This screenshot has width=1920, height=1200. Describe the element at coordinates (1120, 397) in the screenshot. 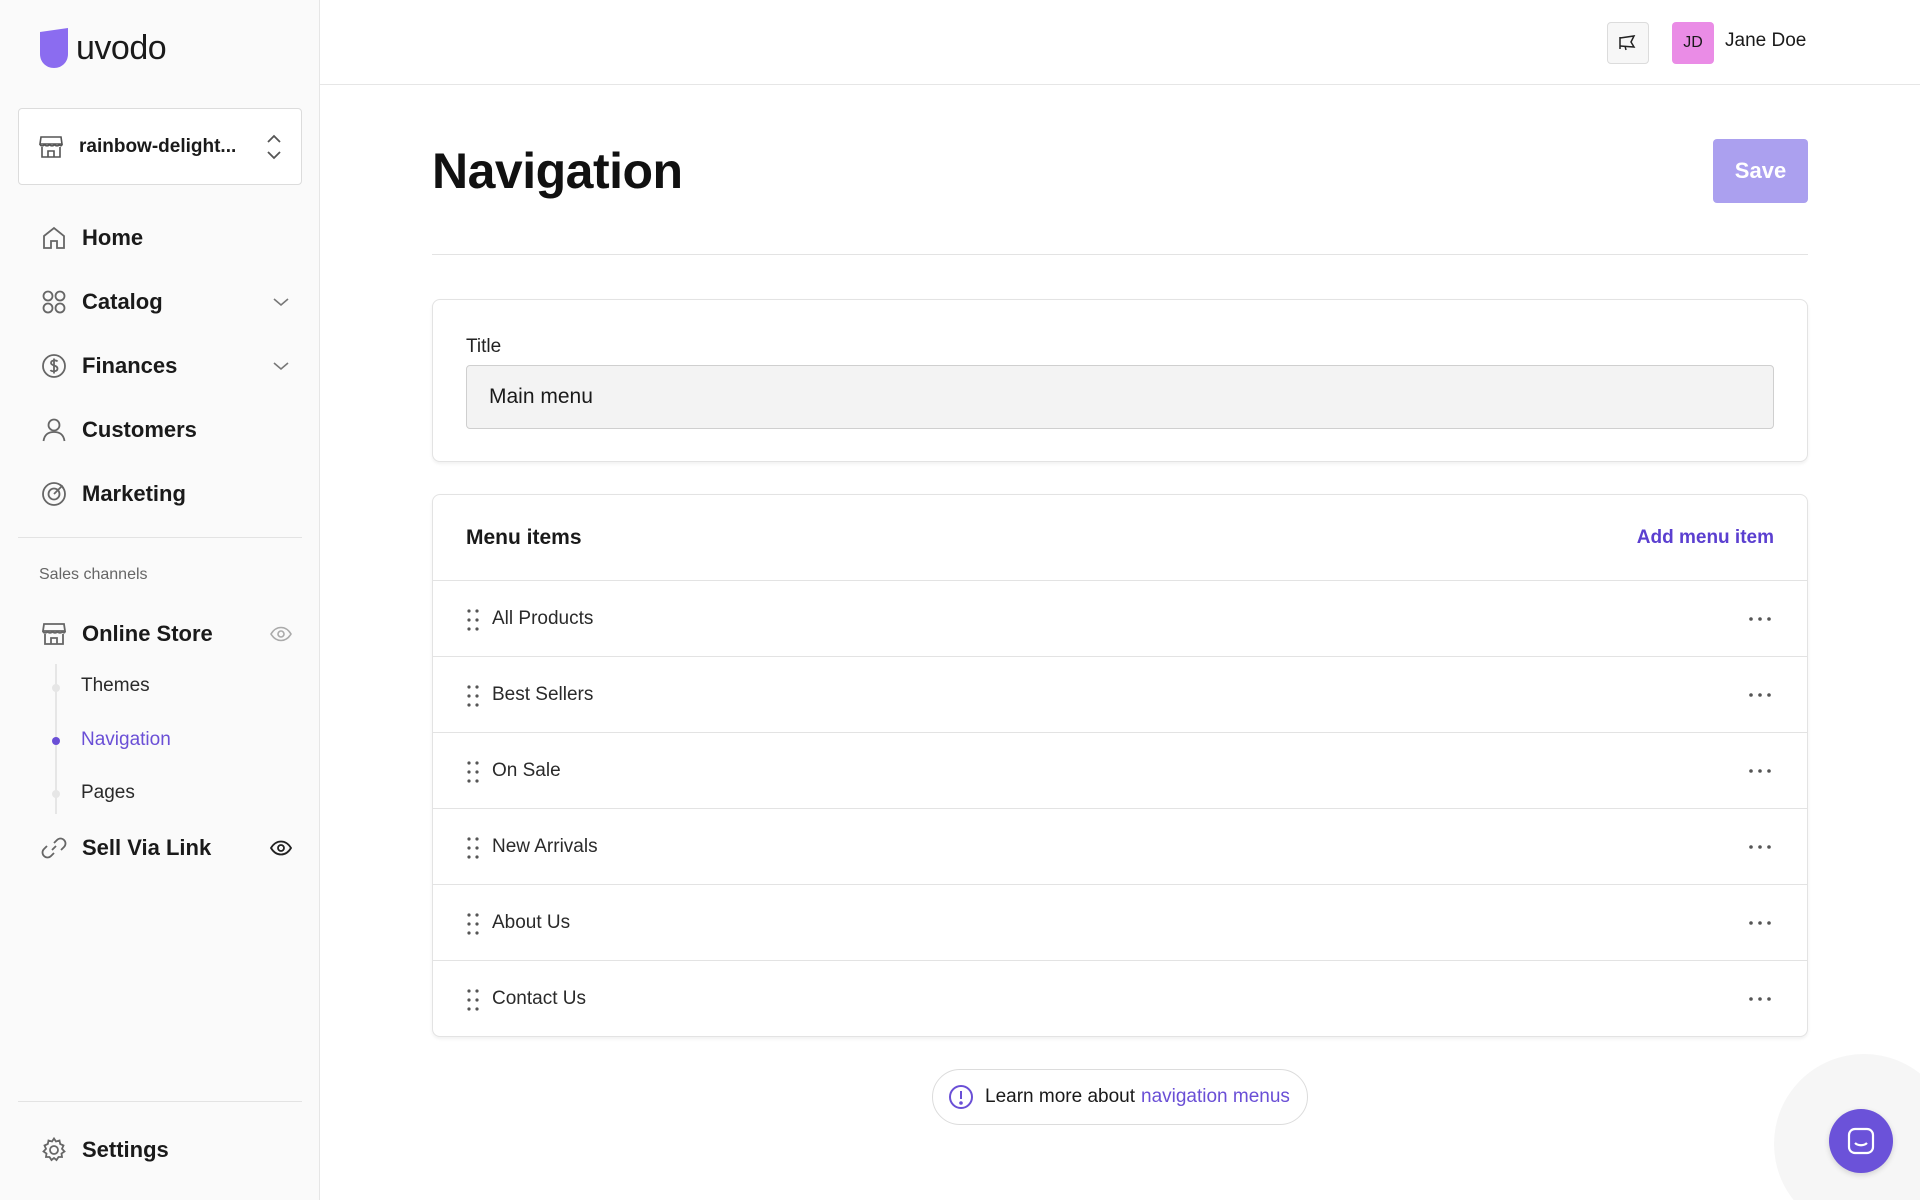

I see `title-input` at that location.